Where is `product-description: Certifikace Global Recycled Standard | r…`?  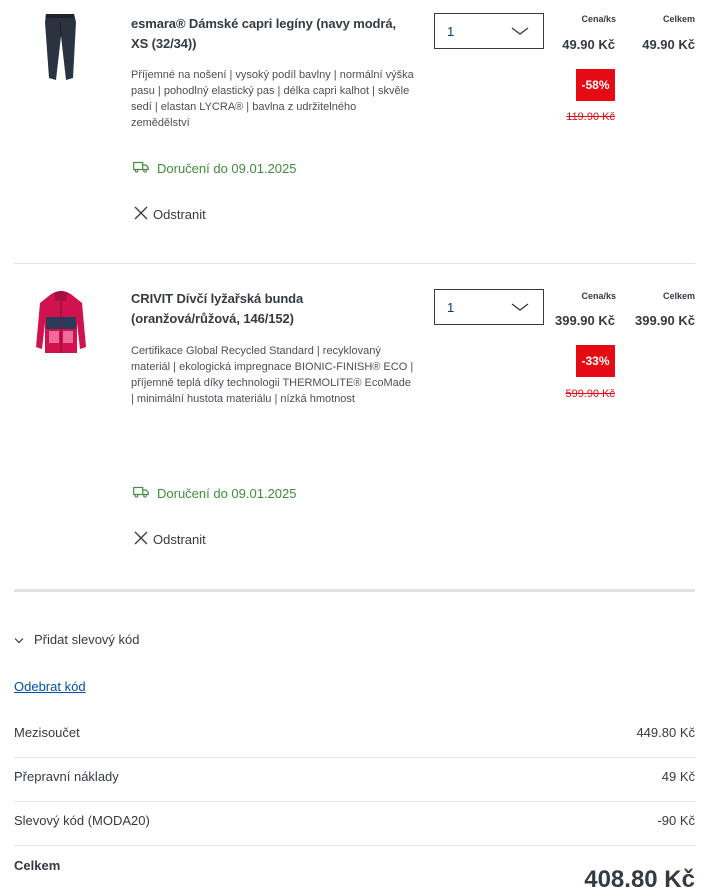 product-description: Certifikace Global Recycled Standard | r… is located at coordinates (272, 375).